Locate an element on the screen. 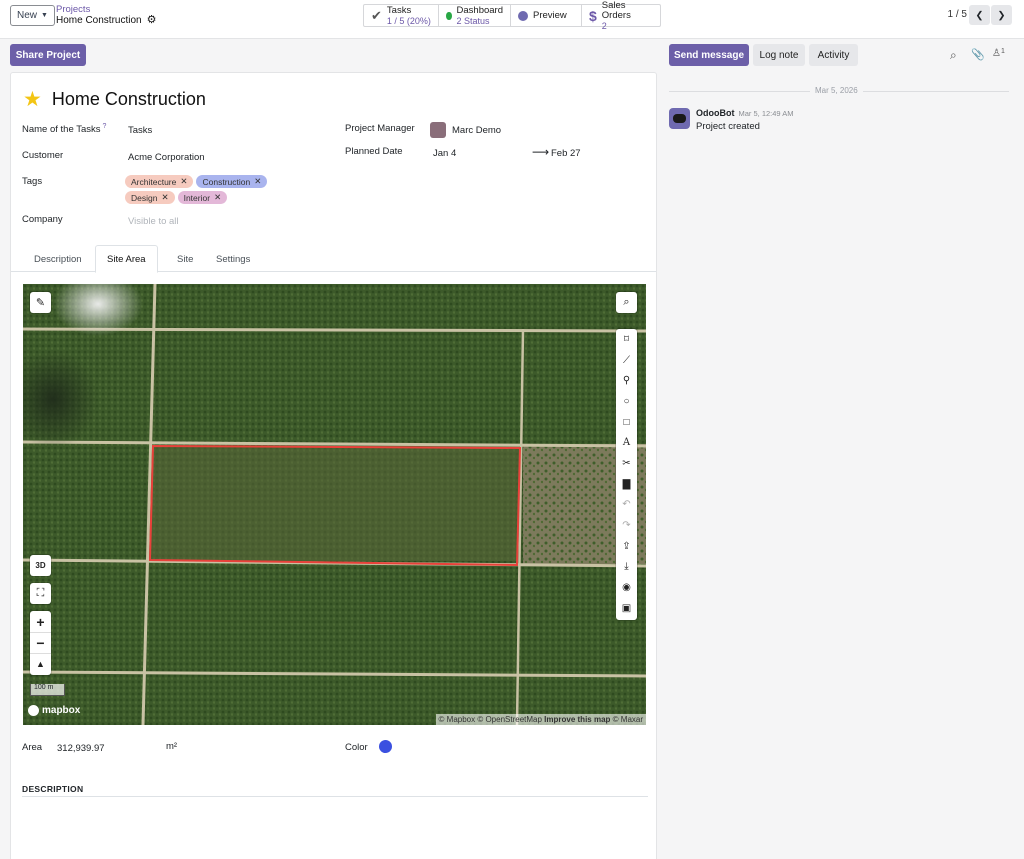 The width and height of the screenshot is (1024, 859). draw-brush-button: ✎ is located at coordinates (40, 302).